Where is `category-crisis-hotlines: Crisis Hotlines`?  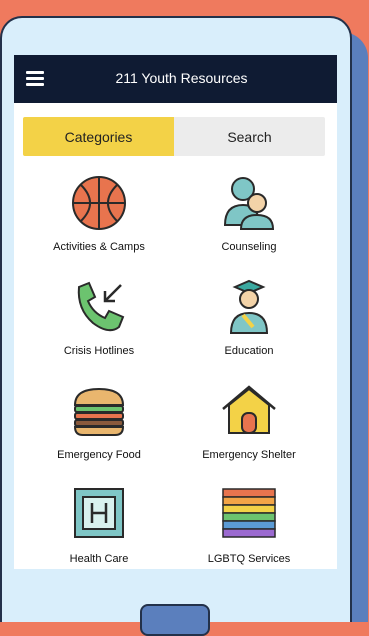
category-crisis-hotlines: Crisis Hotlines is located at coordinates (99, 317).